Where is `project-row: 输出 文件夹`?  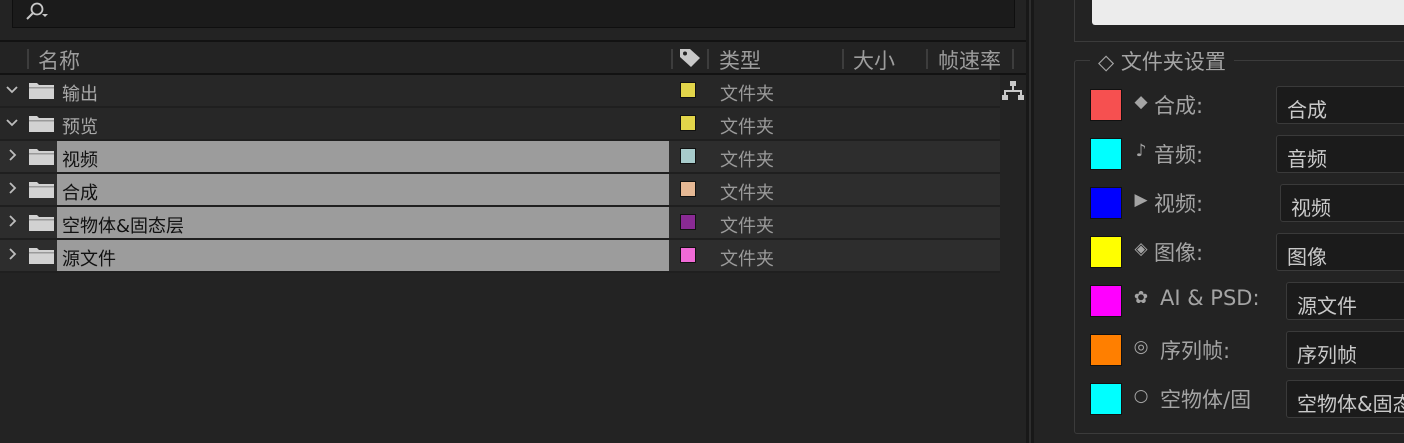 project-row: 输出 文件夹 is located at coordinates (500, 91).